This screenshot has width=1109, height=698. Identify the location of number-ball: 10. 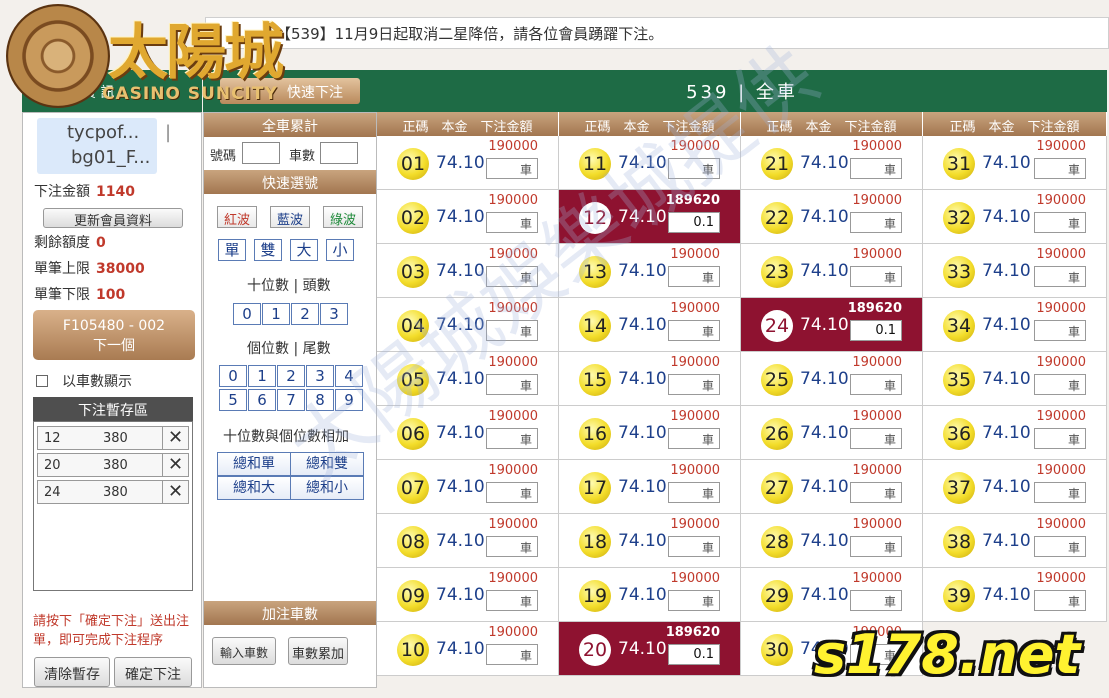
(413, 650).